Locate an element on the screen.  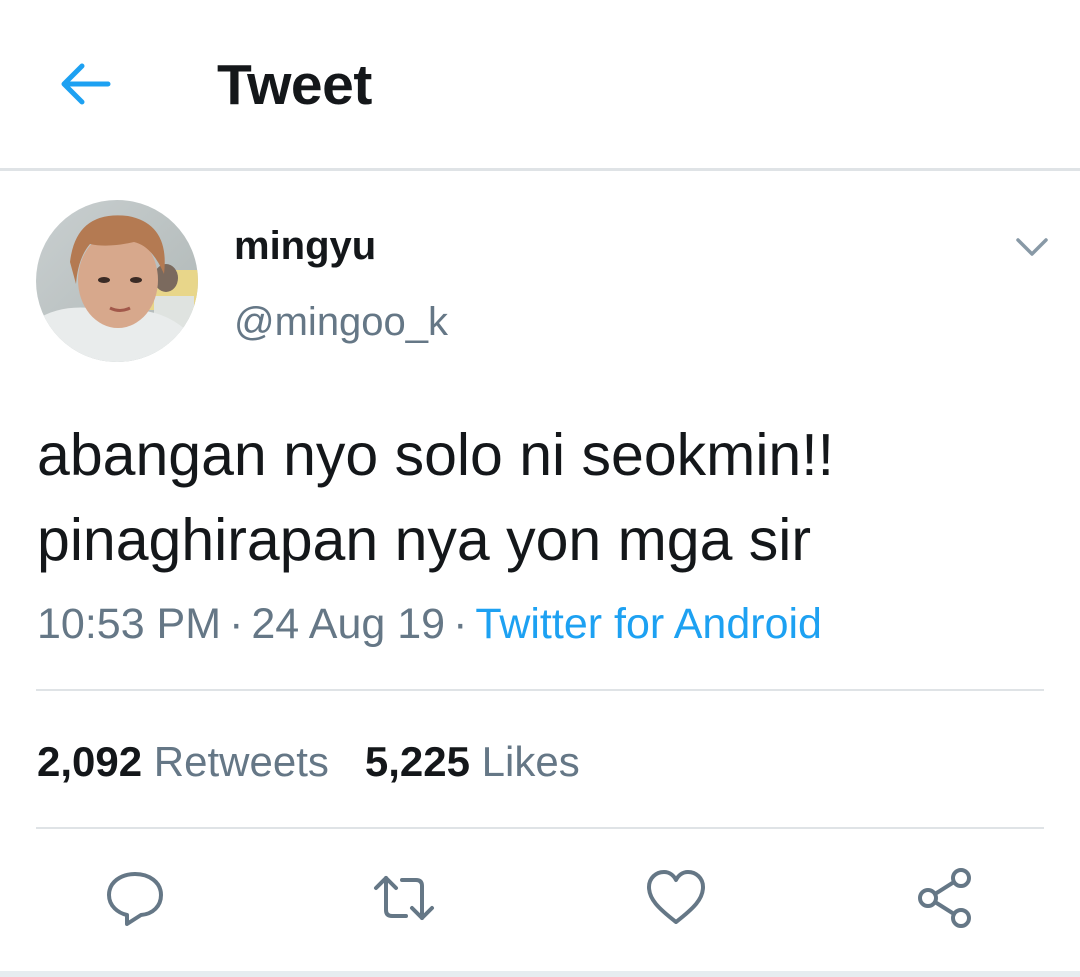
retweets-stat: 2,092 Retweets is located at coordinates (183, 762).